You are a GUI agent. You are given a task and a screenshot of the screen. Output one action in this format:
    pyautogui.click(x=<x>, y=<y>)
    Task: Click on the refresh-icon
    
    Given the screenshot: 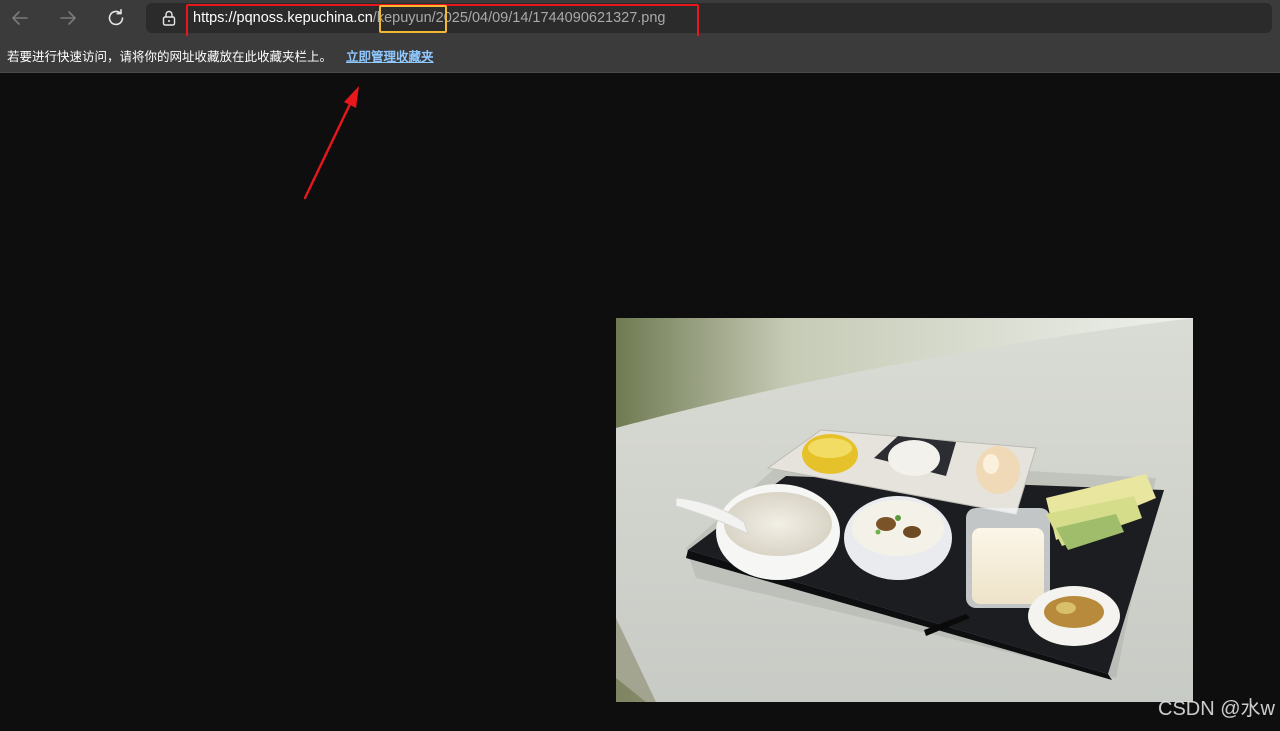 What is the action you would take?
    pyautogui.click(x=116, y=17)
    